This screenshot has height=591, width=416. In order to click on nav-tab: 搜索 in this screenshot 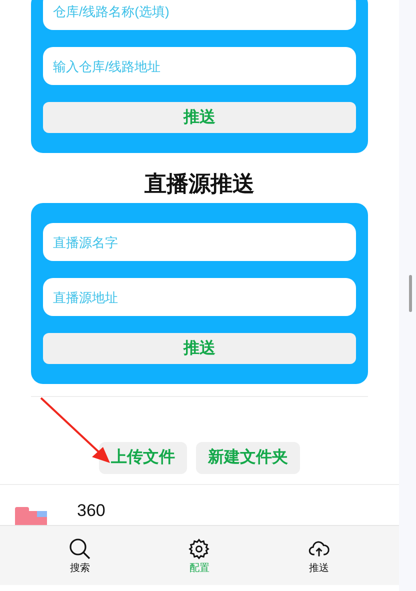, I will do `click(80, 555)`.